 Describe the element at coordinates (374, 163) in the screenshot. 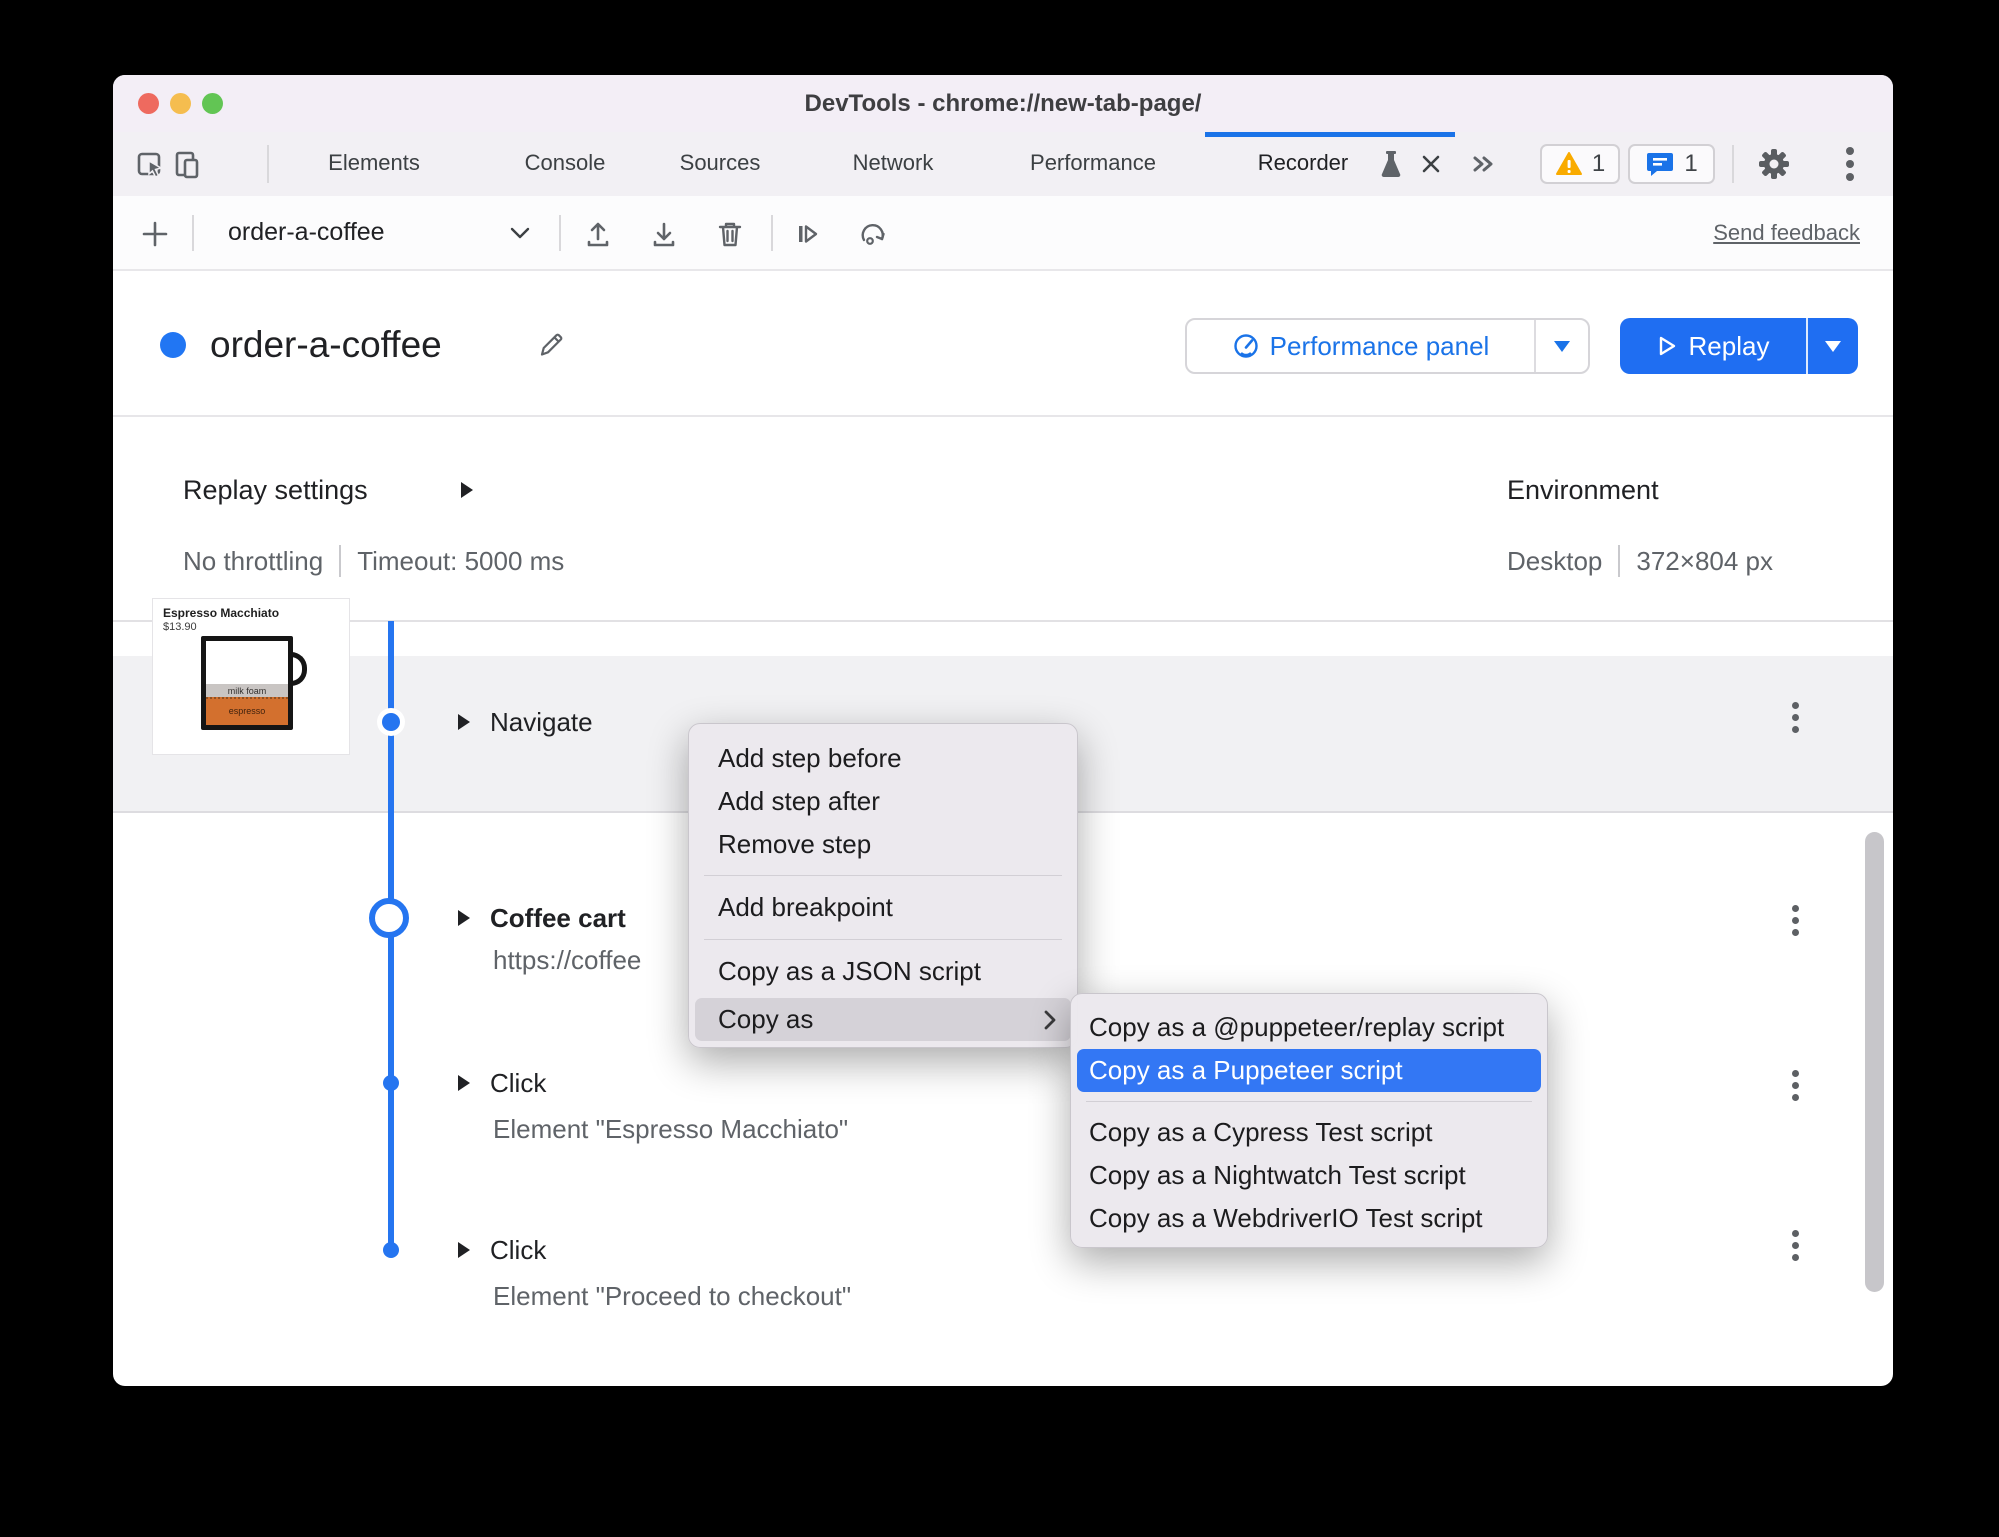

I see `tab-elements: Elements` at that location.